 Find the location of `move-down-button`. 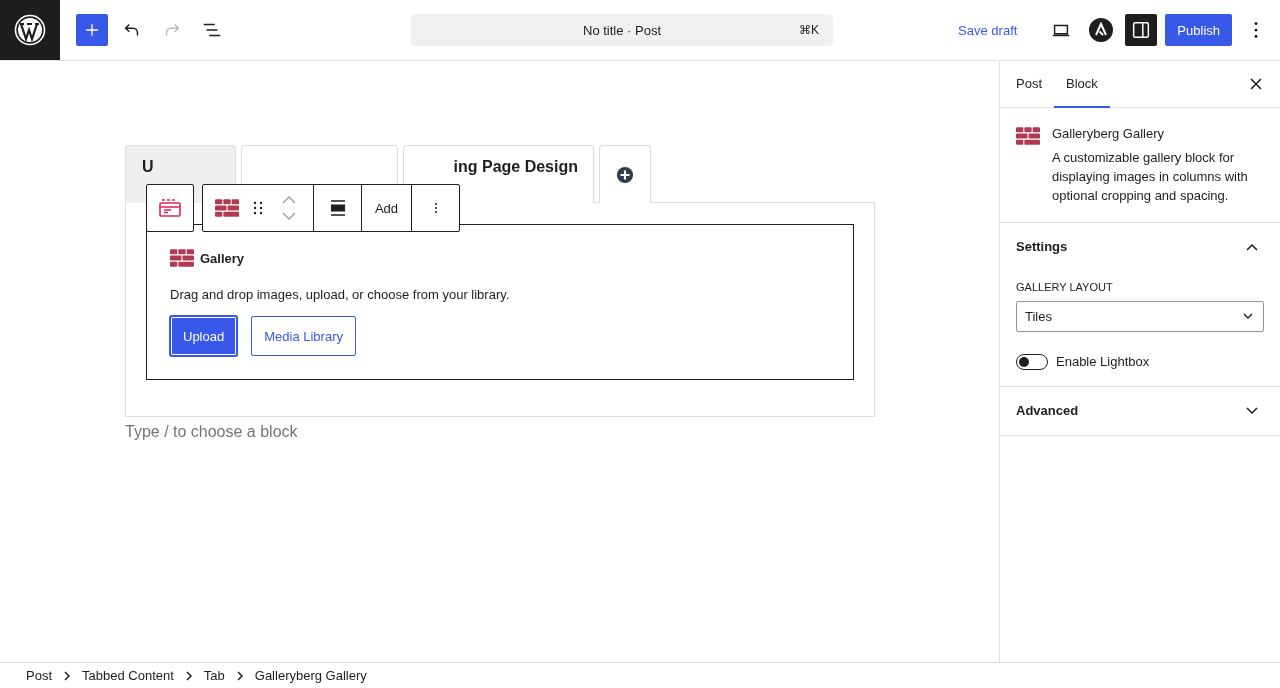

move-down-button is located at coordinates (289, 216).